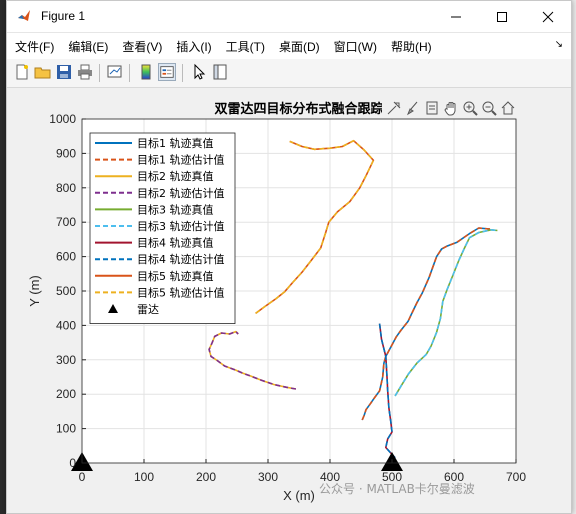 This screenshot has height=514, width=576. Describe the element at coordinates (181, 259) in the screenshot. I see `legend-label: 目标4 轨迹估计值` at that location.